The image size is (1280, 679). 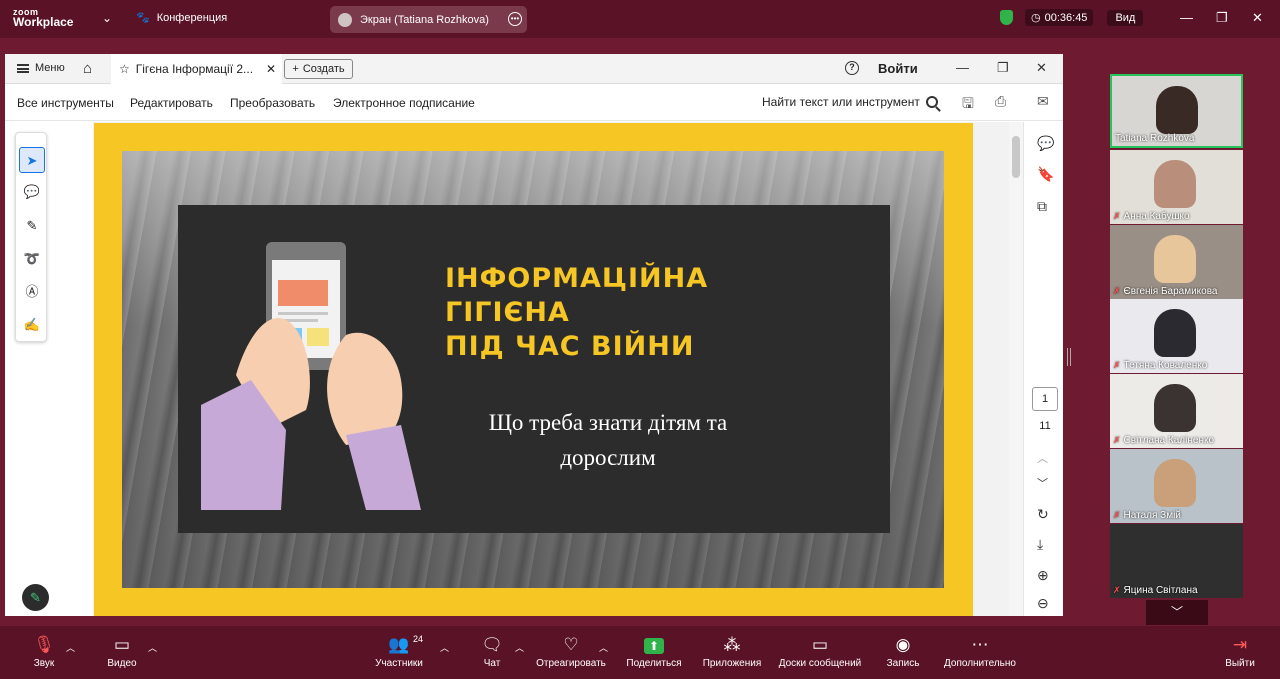 I want to click on scrollbar-thumb, so click(x=1016, y=157).